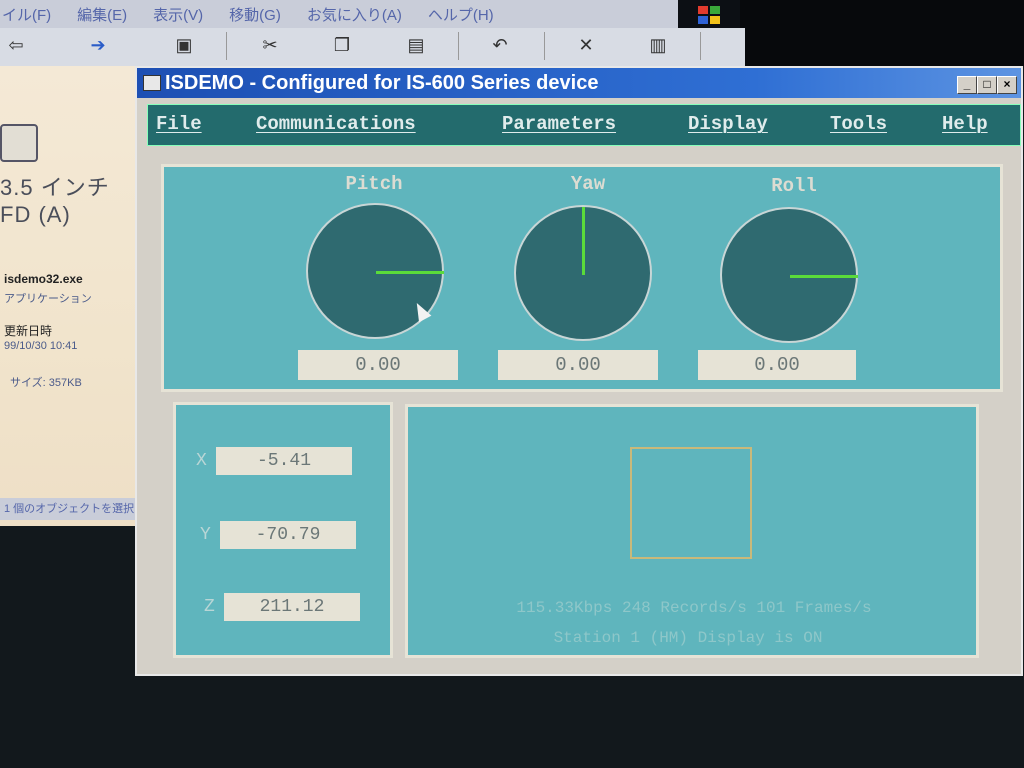 The height and width of the screenshot is (768, 1024). I want to click on z-value: 211.12, so click(292, 607).